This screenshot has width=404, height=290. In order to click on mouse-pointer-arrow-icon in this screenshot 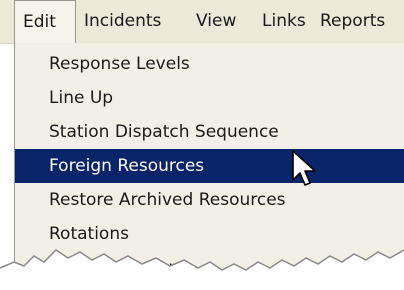, I will do `click(304, 168)`.